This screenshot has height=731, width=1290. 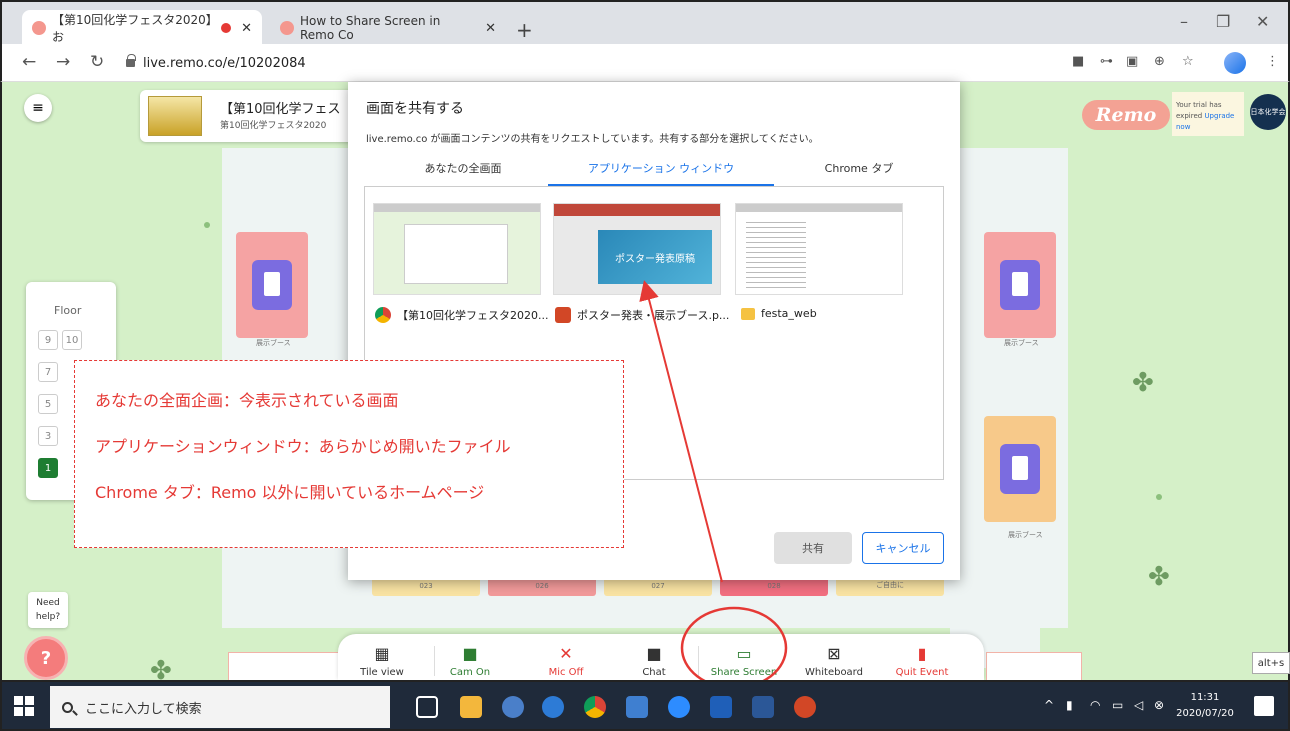 I want to click on cam-on-button: ■ Cam On, so click(x=470, y=661).